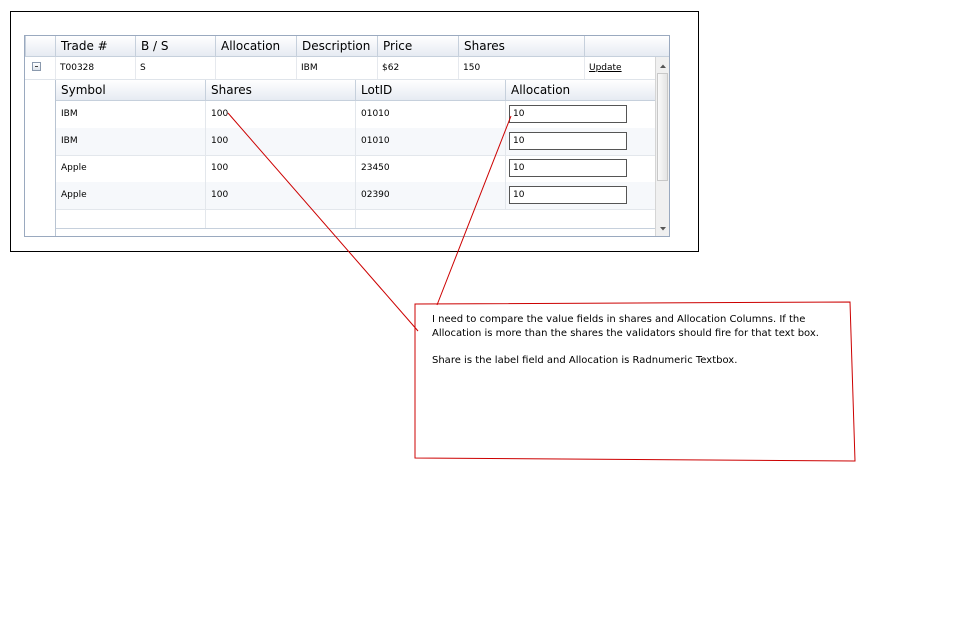 This screenshot has height=617, width=962. What do you see at coordinates (255, 46) in the screenshot?
I see `header-allocation: Allocation` at bounding box center [255, 46].